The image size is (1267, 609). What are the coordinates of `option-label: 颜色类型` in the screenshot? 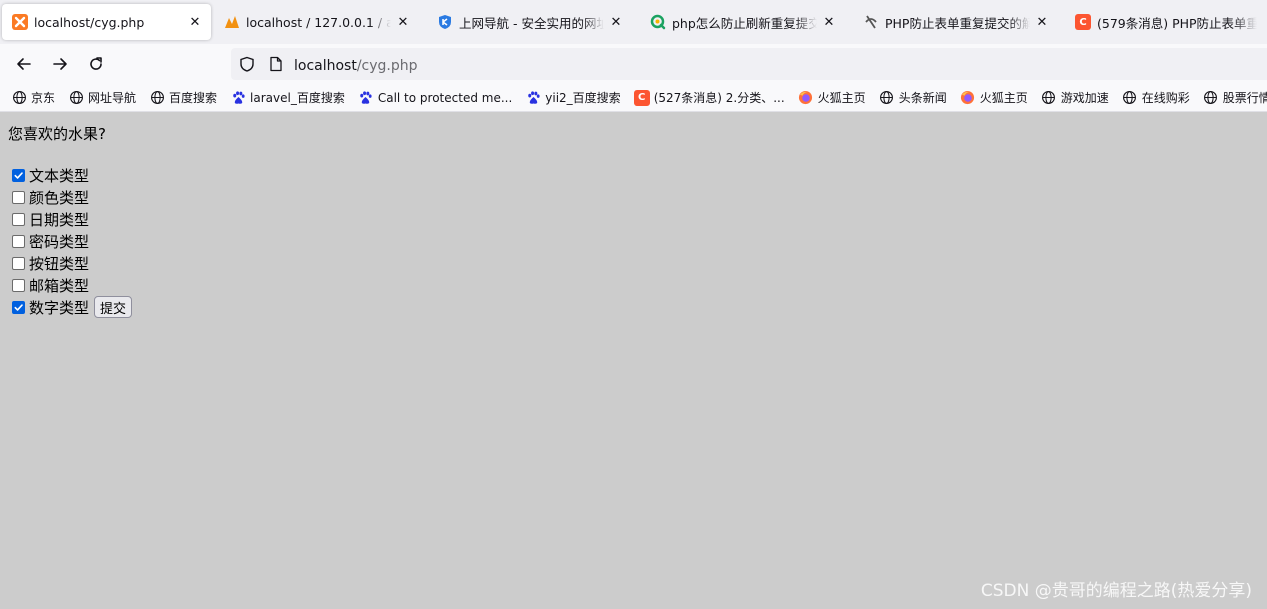 It's located at (59, 197).